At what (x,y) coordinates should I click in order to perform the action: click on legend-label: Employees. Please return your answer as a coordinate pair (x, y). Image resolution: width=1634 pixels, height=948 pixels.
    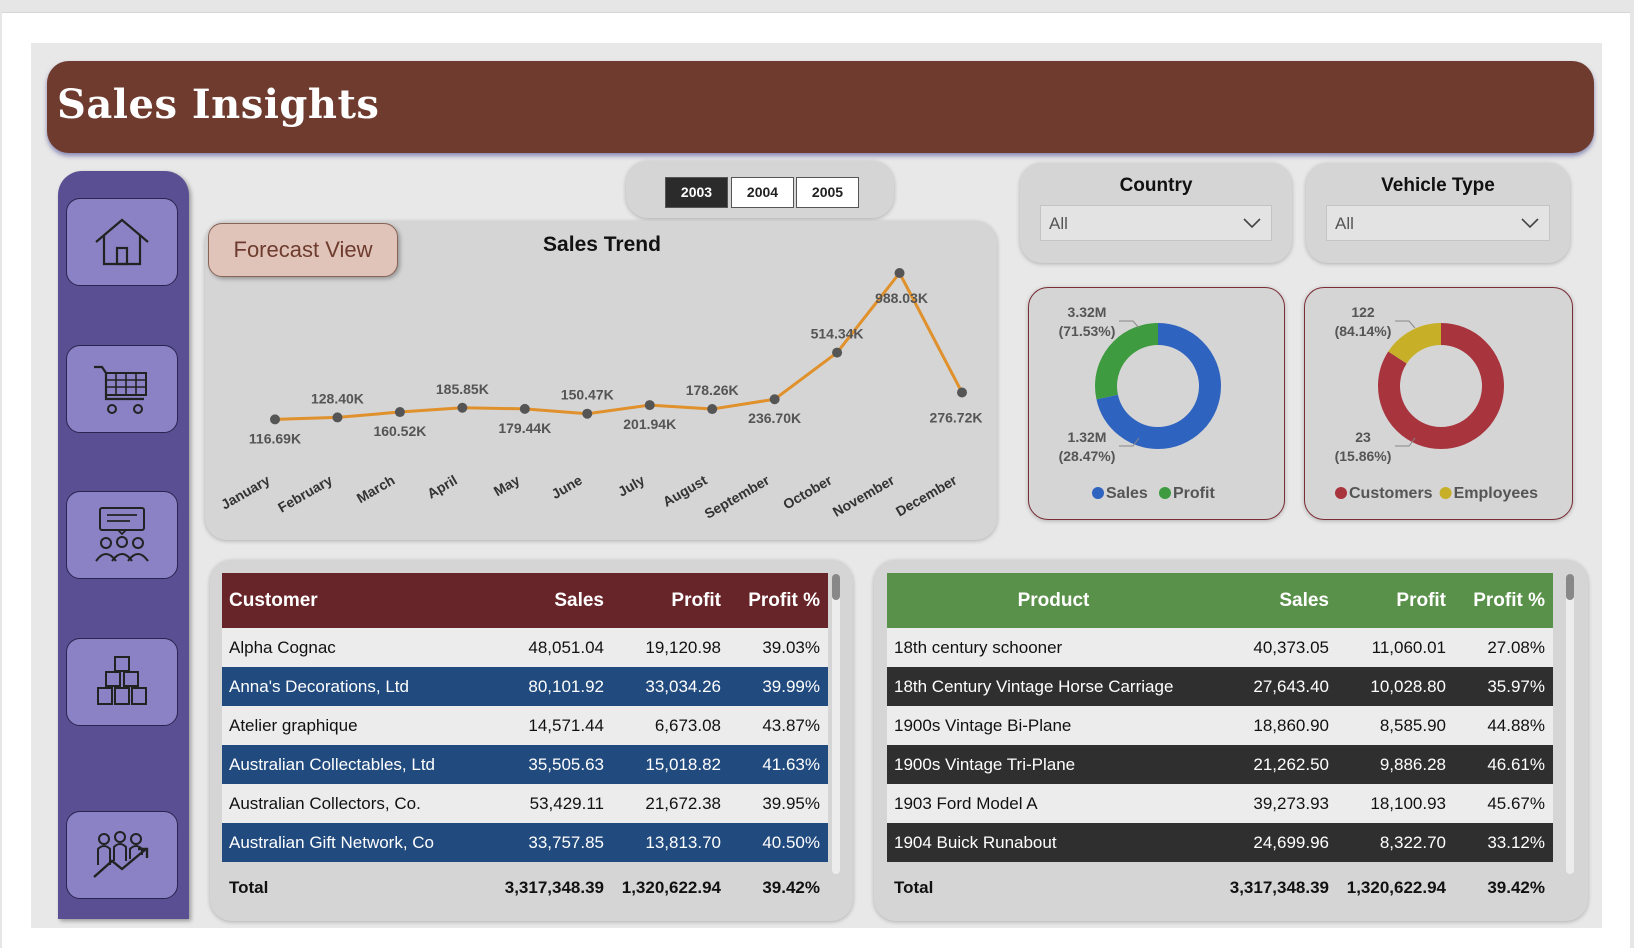
    Looking at the image, I should click on (1496, 493).